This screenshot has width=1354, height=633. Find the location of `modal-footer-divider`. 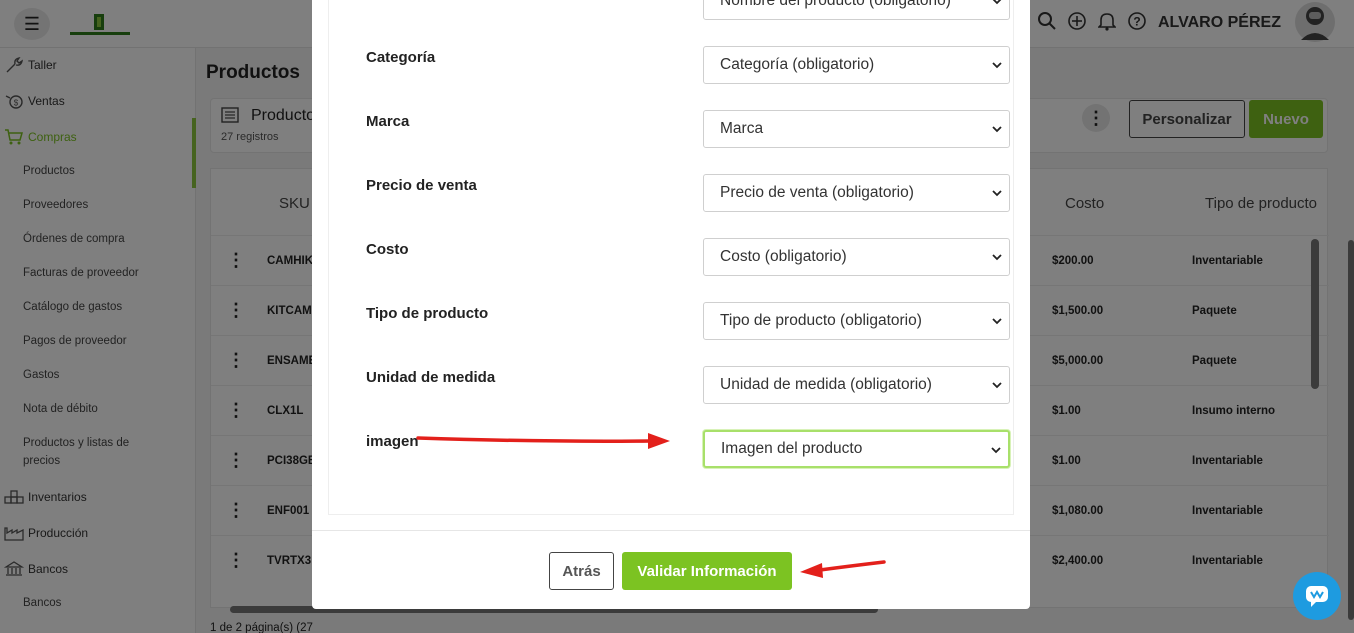

modal-footer-divider is located at coordinates (671, 530).